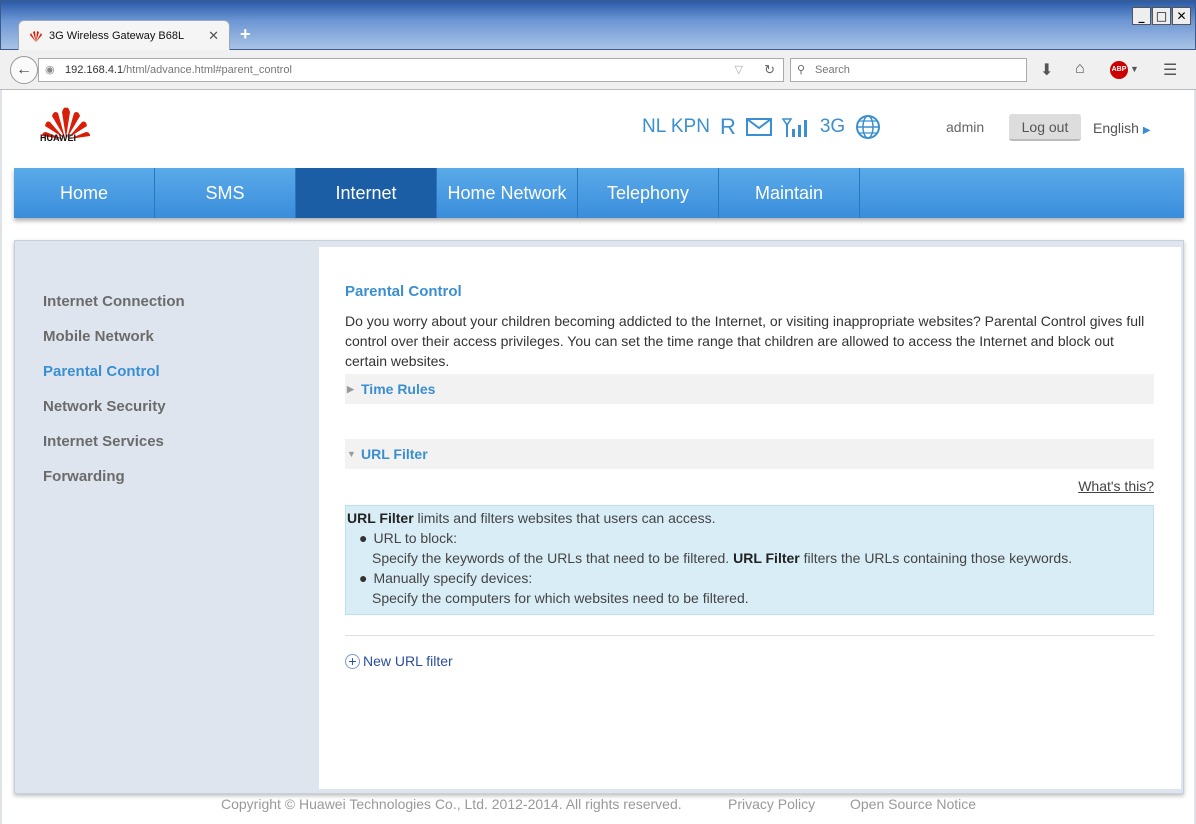  I want to click on browser-tab: 3G Wireless Gateway B68L ✕, so click(124, 35).